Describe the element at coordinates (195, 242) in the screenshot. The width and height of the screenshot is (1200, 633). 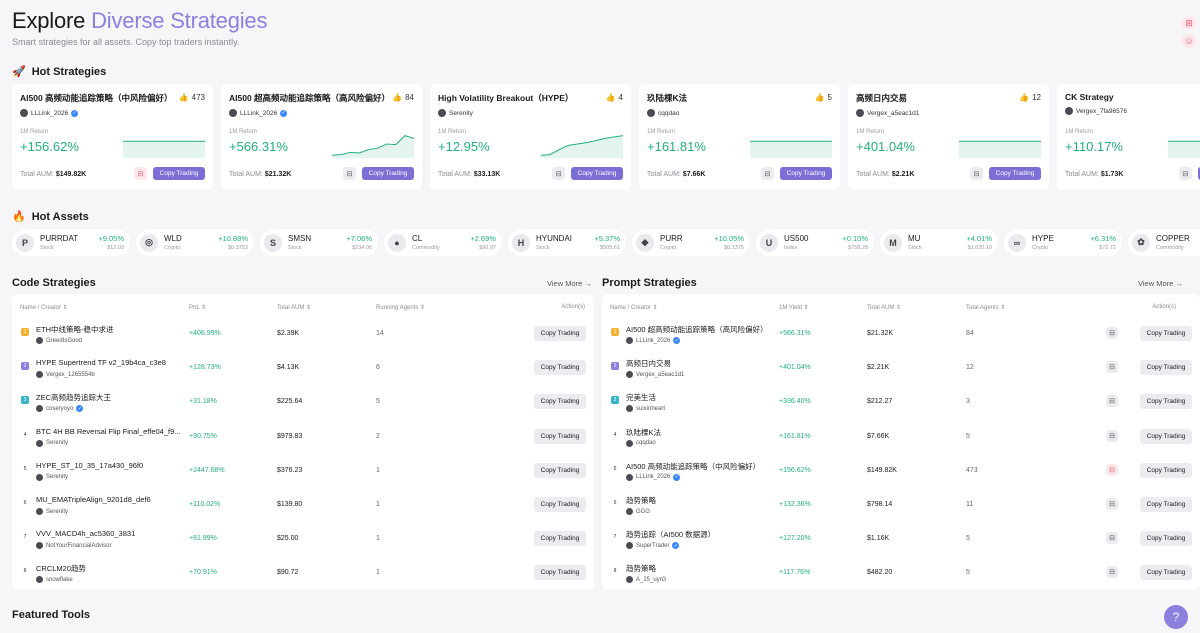
I see `asset-pill: ◎ WLD Crypto +10.88% $0.3753` at that location.